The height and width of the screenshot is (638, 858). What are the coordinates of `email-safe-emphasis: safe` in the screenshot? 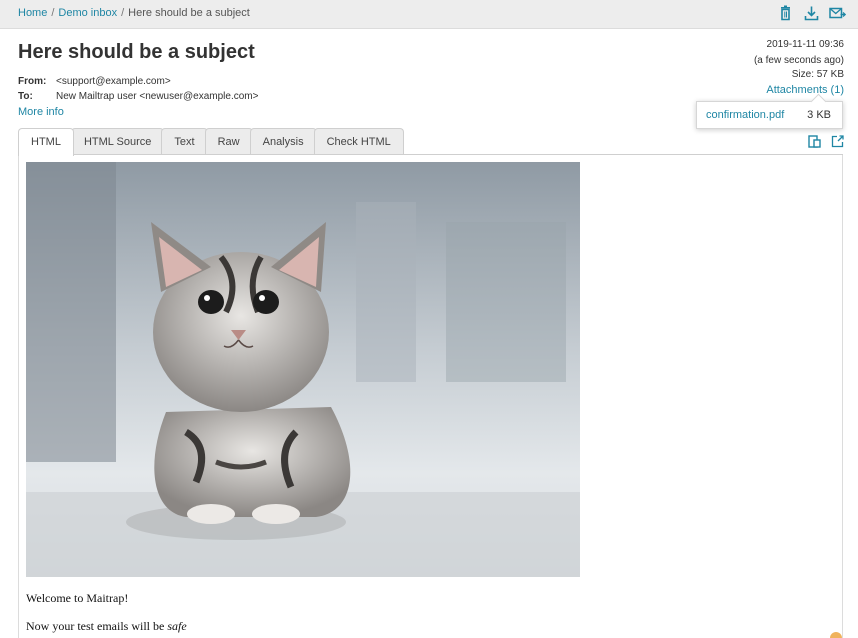 It's located at (177, 626).